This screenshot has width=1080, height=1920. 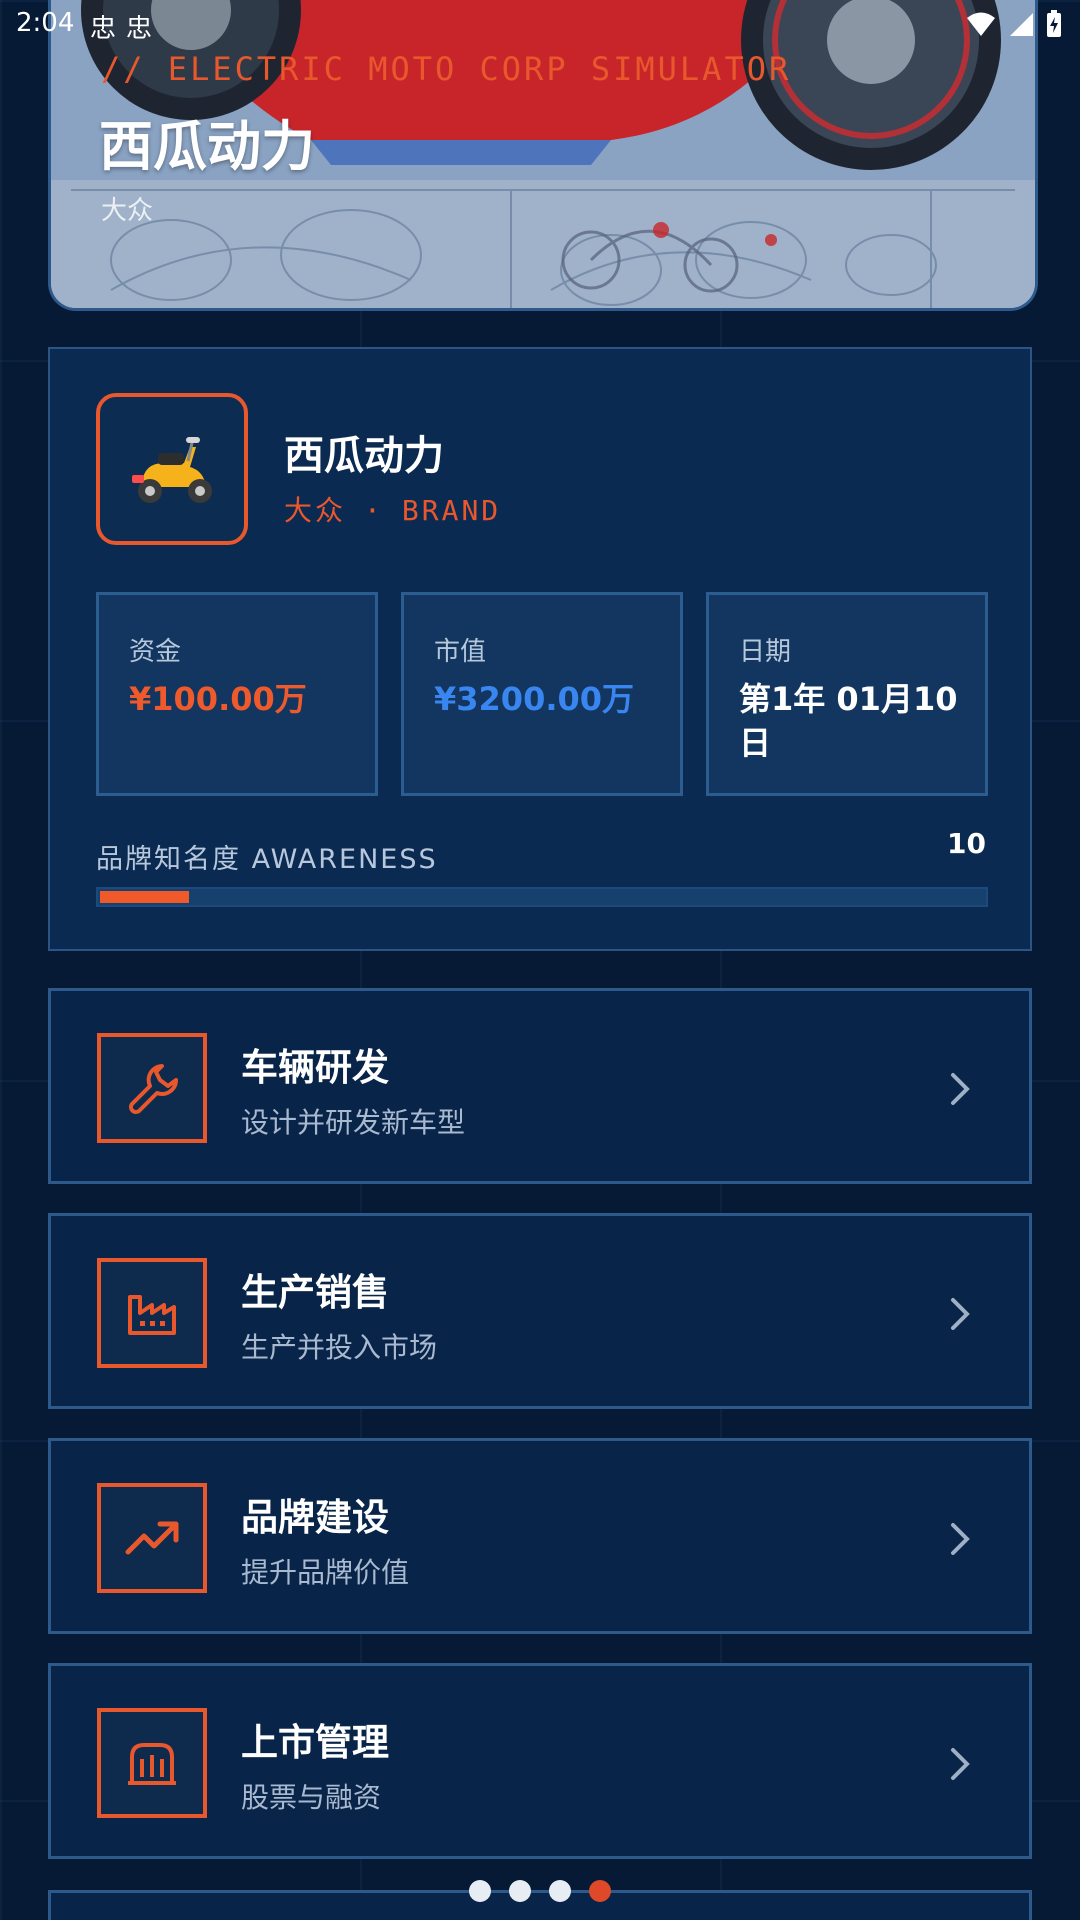 I want to click on menu-title: 车辆研发, so click(x=315, y=1067).